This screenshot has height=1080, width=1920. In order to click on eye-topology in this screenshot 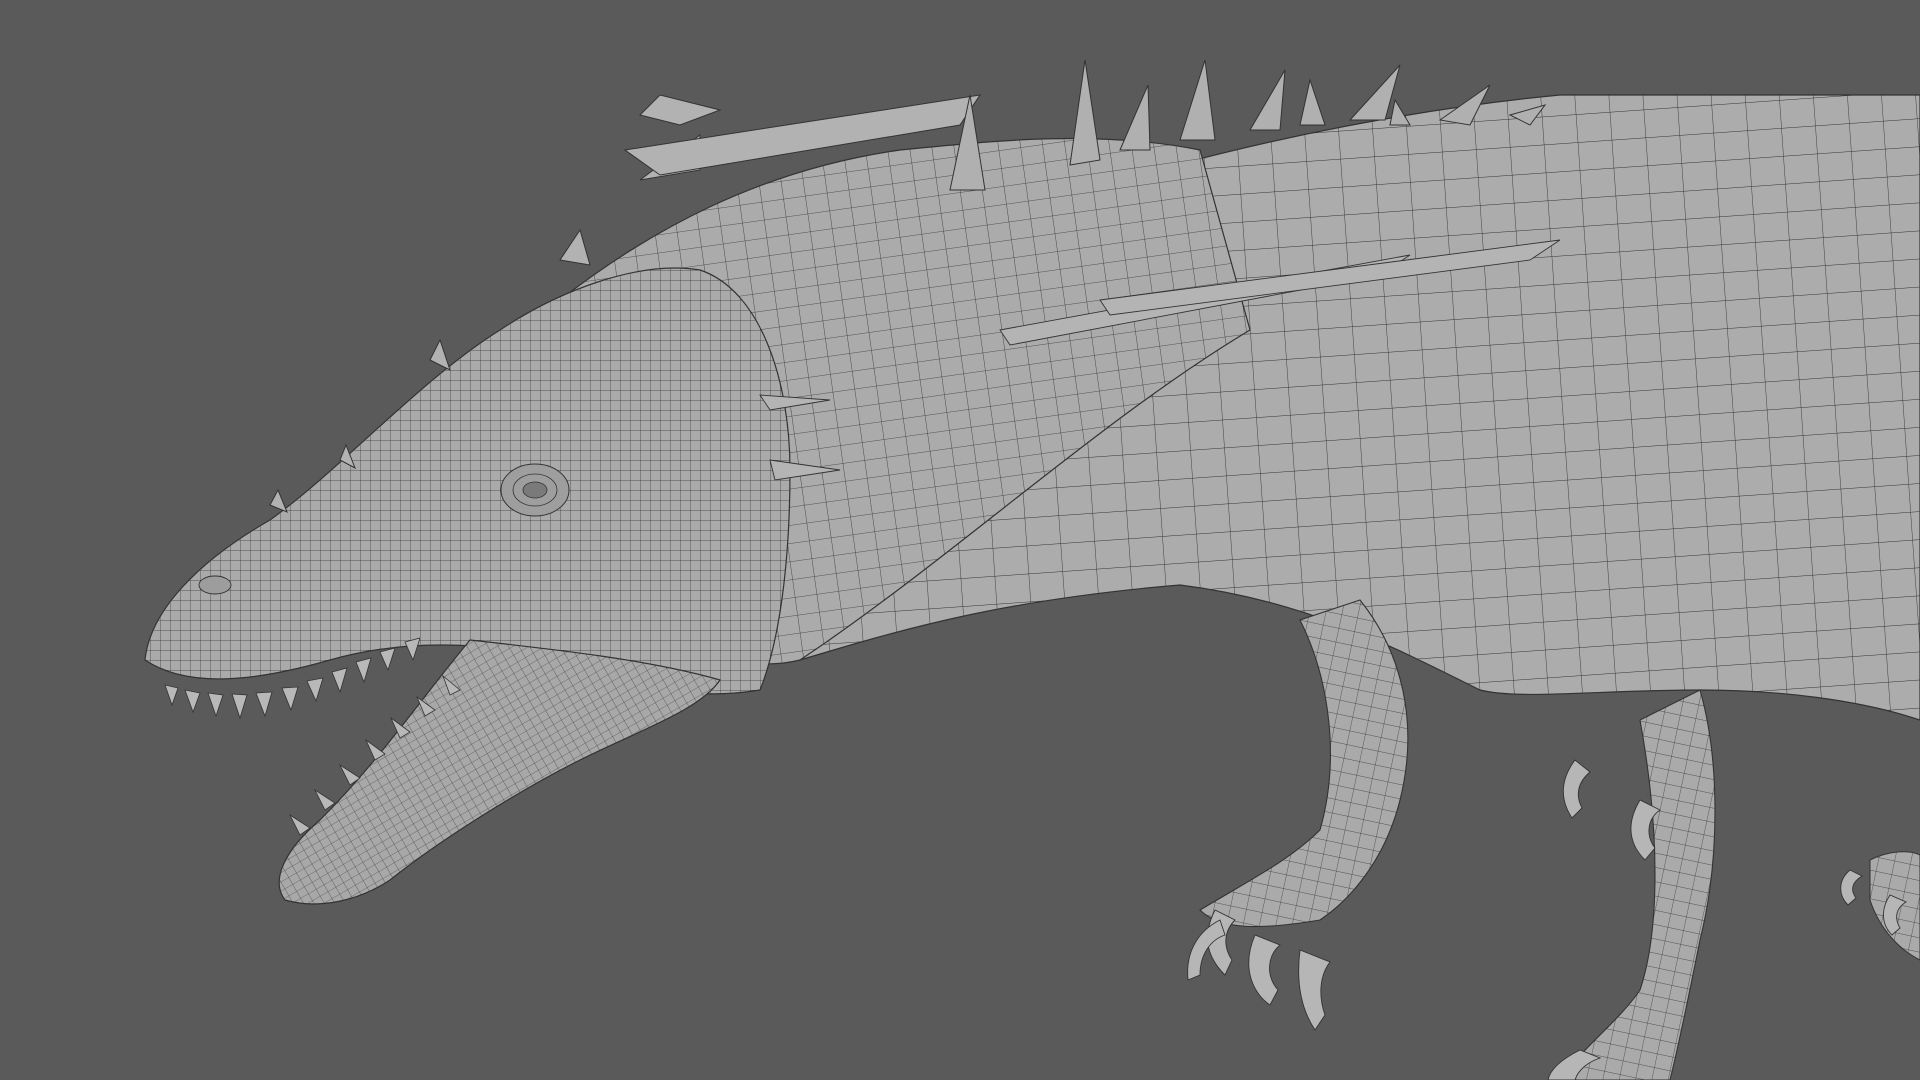, I will do `click(535, 490)`.